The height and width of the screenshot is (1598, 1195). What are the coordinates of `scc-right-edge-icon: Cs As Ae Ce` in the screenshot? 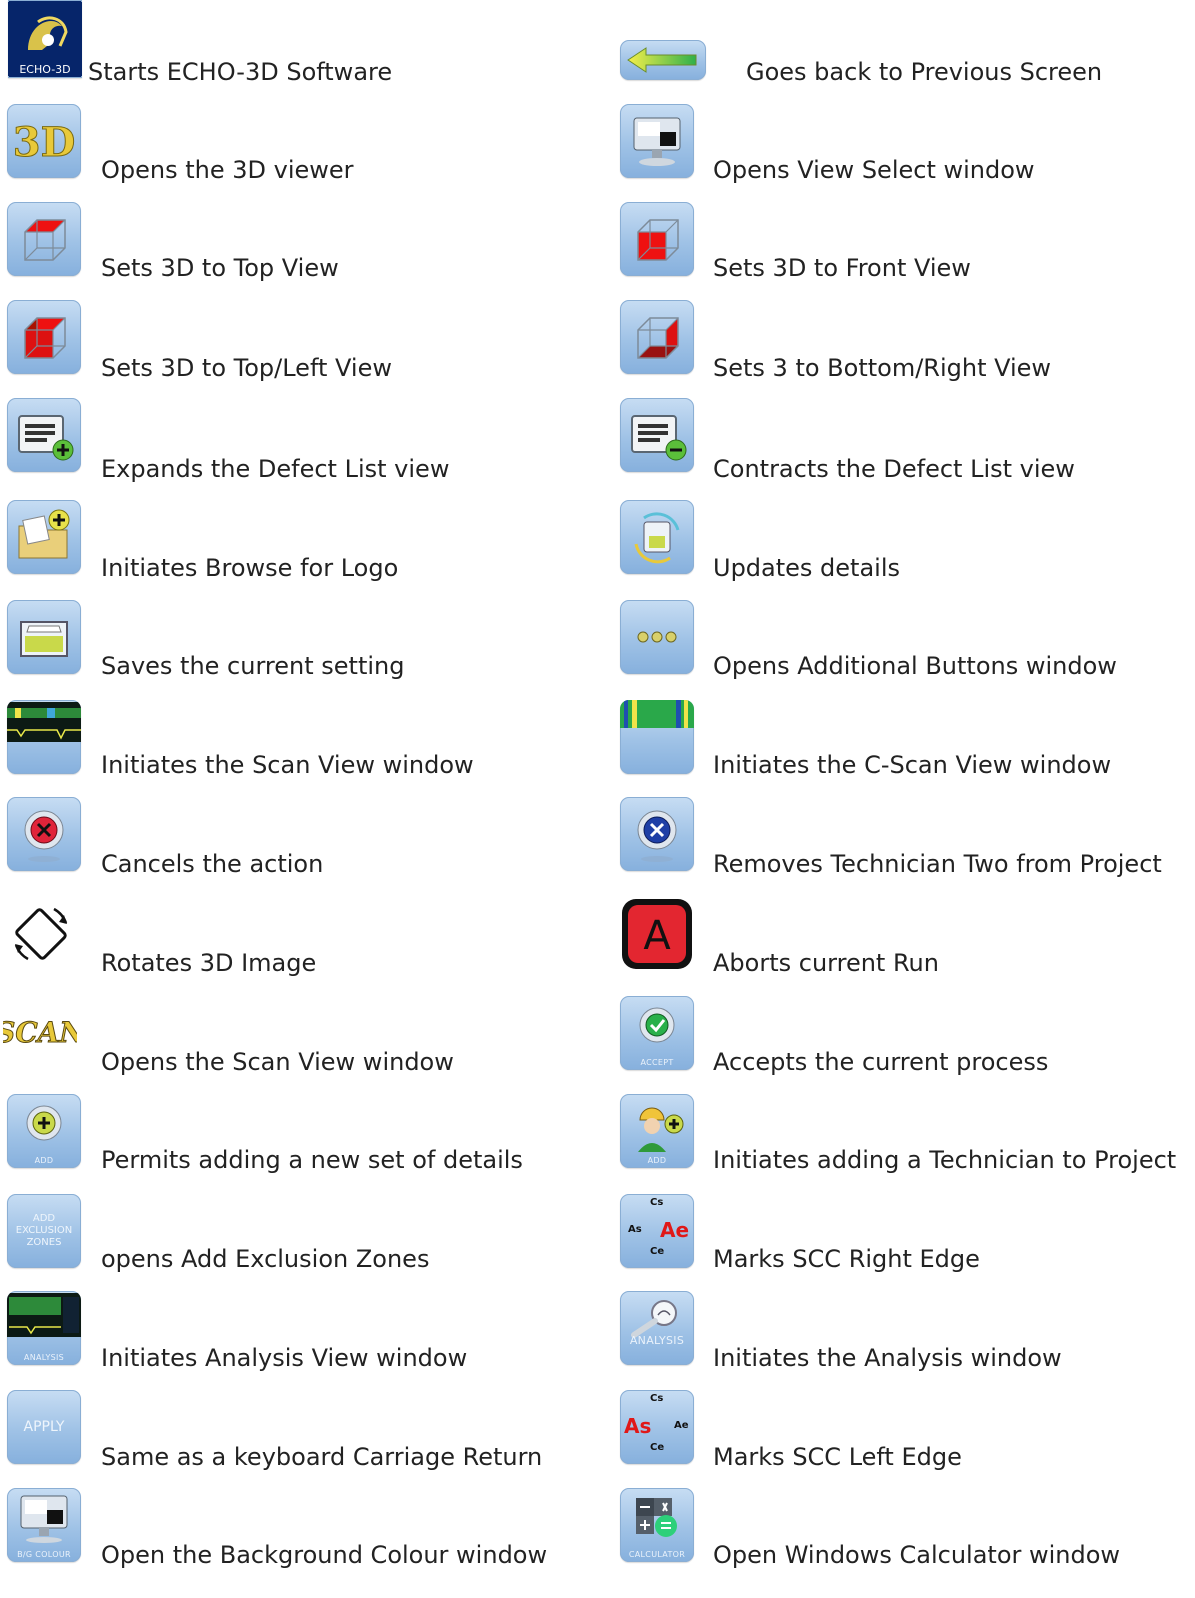 It's located at (657, 1231).